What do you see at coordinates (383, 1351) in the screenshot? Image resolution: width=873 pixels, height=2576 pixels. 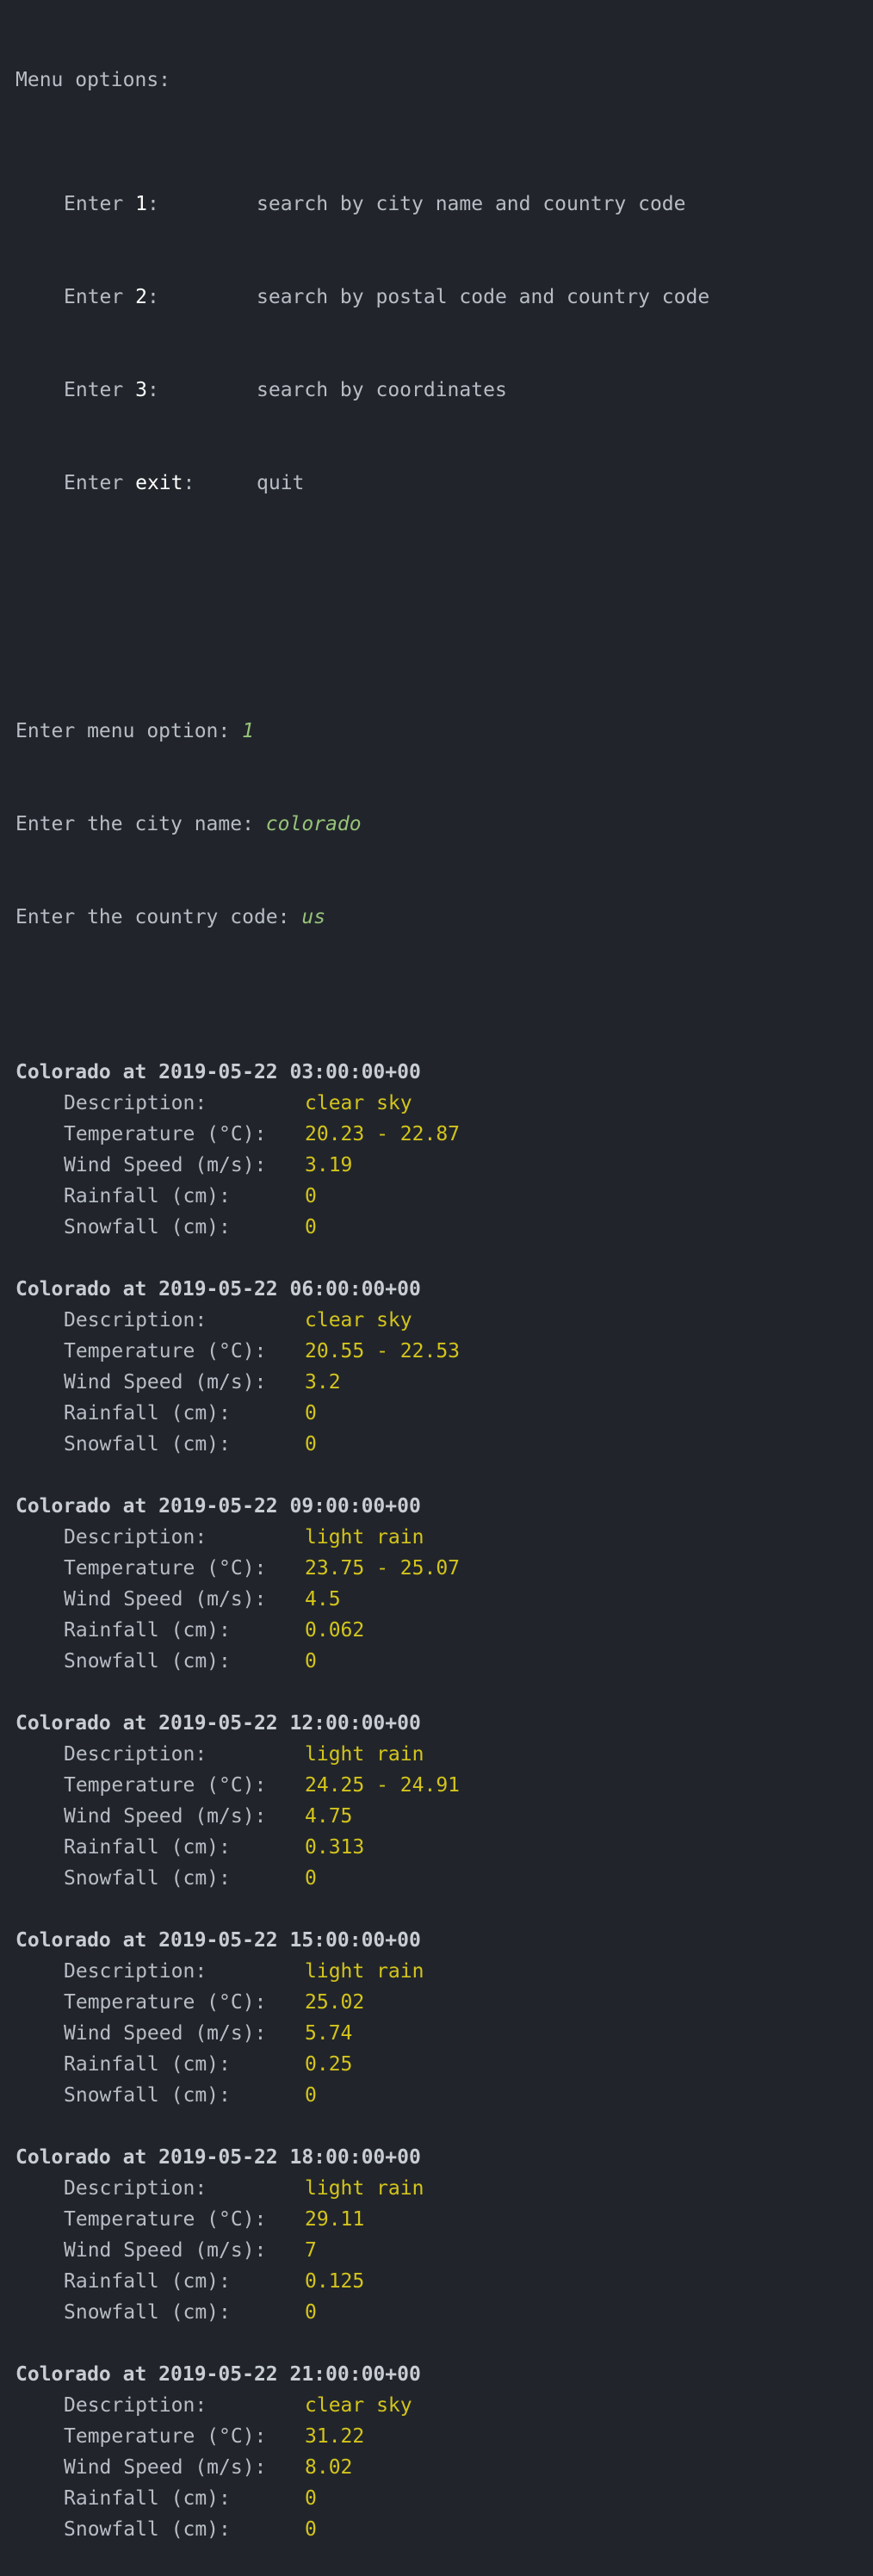 I see `field-value: 20.55 - 22.53` at bounding box center [383, 1351].